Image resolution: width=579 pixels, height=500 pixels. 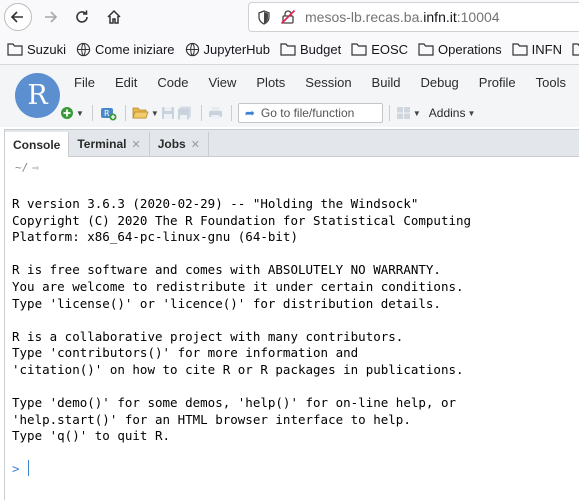 What do you see at coordinates (171, 144) in the screenshot?
I see `tab-label: Jobs` at bounding box center [171, 144].